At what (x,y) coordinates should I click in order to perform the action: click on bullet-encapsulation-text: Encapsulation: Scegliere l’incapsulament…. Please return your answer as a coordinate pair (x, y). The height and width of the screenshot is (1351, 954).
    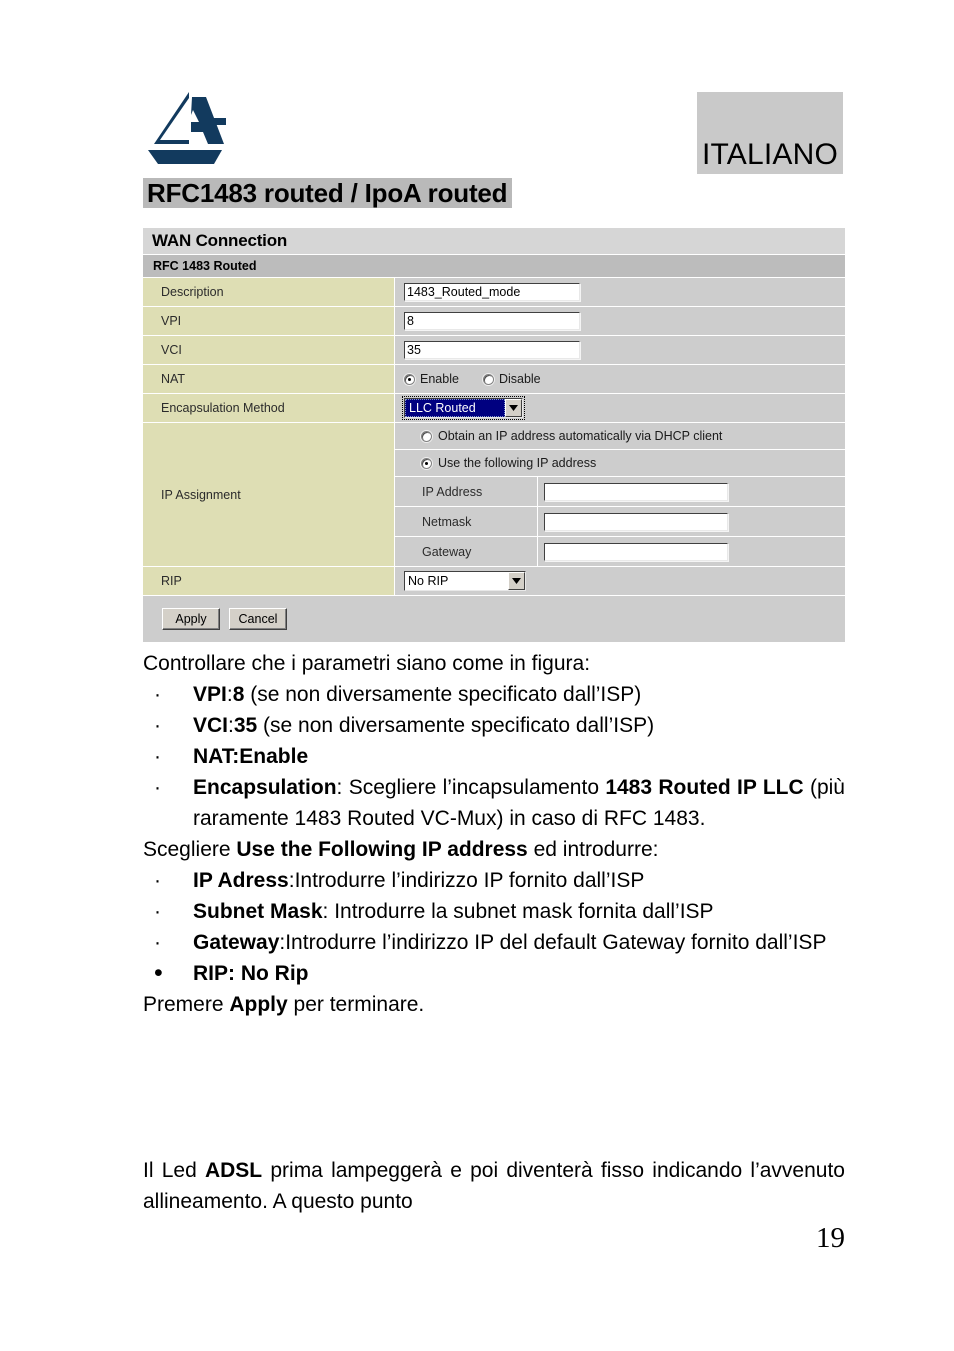
    Looking at the image, I should click on (519, 803).